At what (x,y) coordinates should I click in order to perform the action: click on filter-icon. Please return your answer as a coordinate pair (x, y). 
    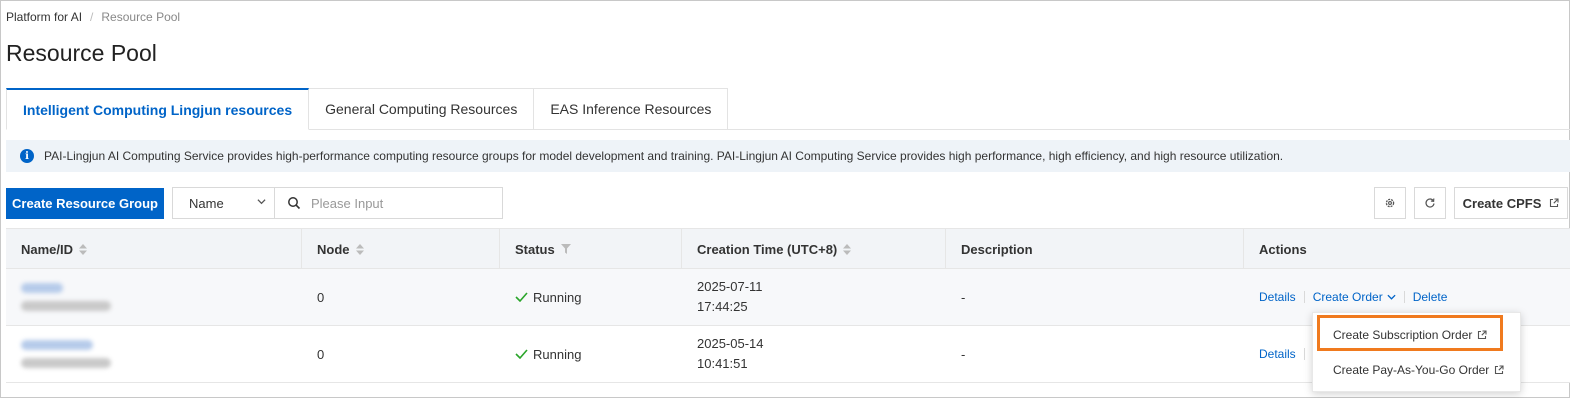
    Looking at the image, I should click on (565, 249).